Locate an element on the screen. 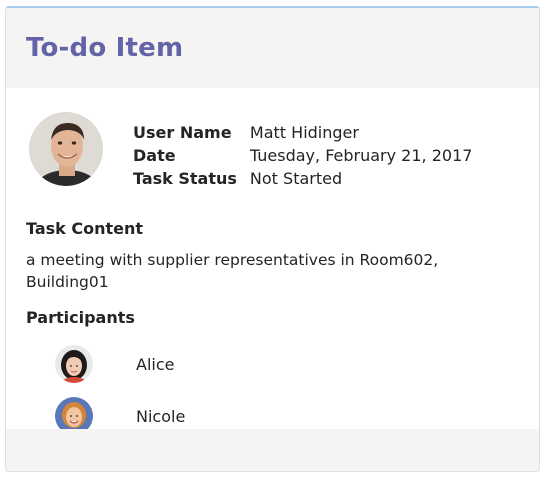 This screenshot has height=481, width=548. fact-value-task-status: Not Started is located at coordinates (296, 178).